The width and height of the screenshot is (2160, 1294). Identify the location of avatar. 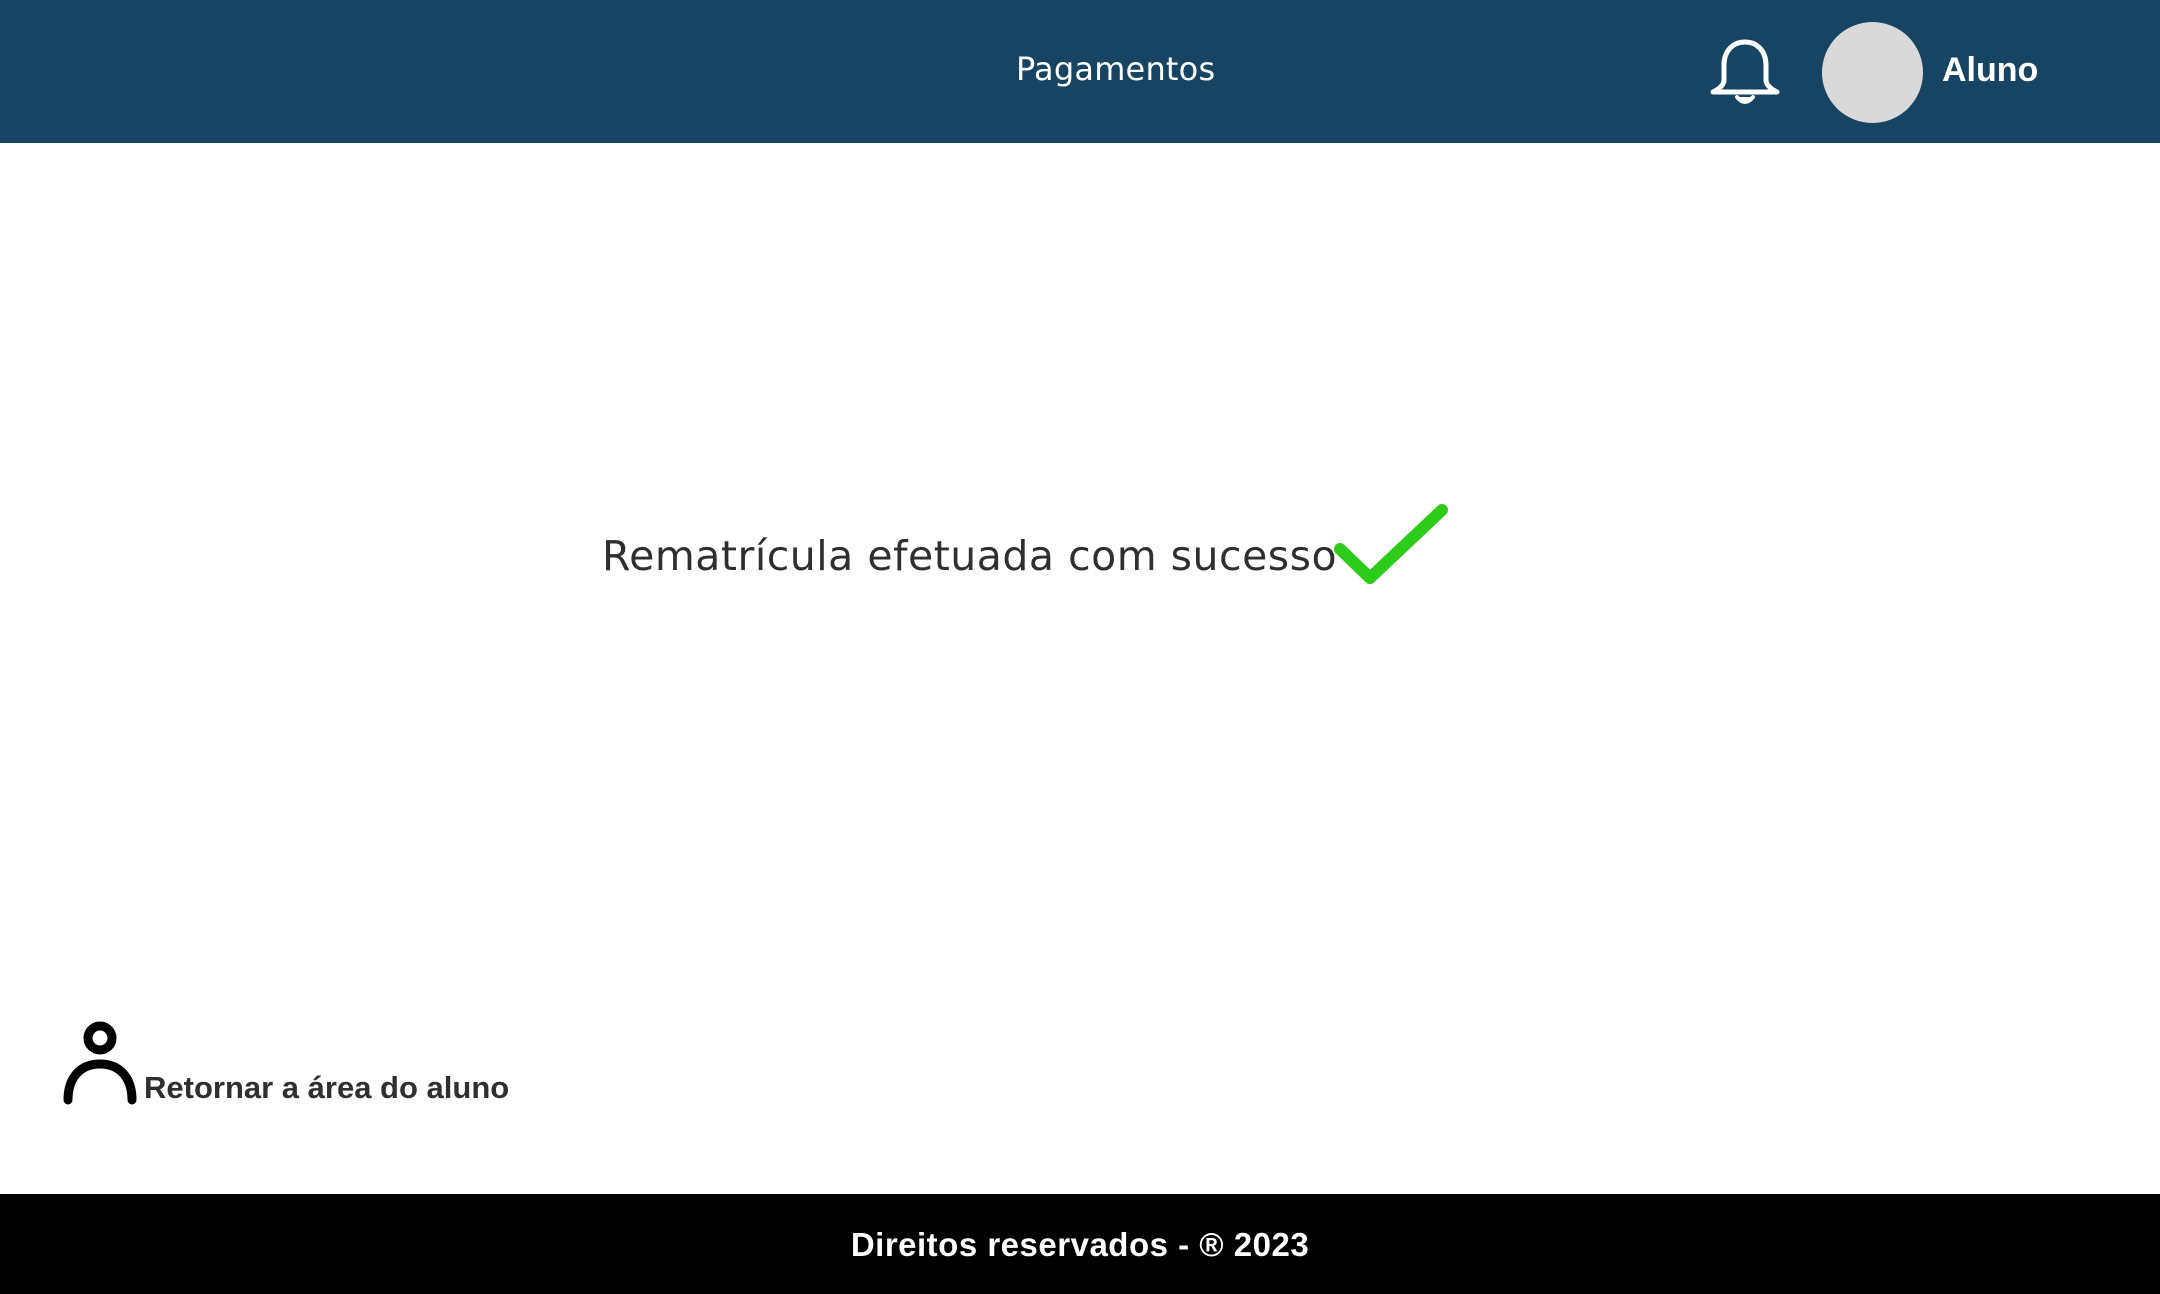
(1872, 72).